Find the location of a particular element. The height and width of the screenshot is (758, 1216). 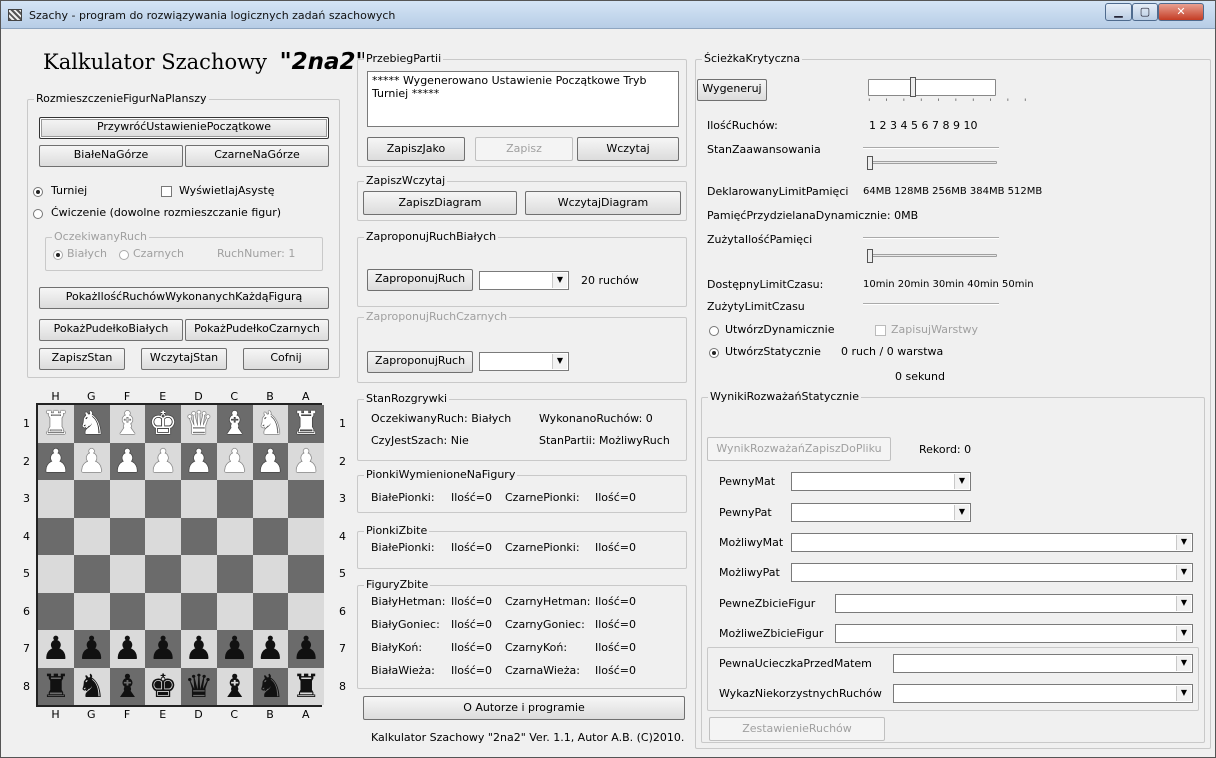

chess-board: ♜ ♞ ♝ ♚ ♛ ♝ ♞ ♜ ♟ ♟ ♟ ♟ ♟ ♟ ♟ ♟ ♟ ♟ ♟ ♟ ♟ ♟ ♟ ♟ ♜ ♞ ♝ ♚ ♛ ♝ ♞ ♜ is located at coordinates (180, 555).